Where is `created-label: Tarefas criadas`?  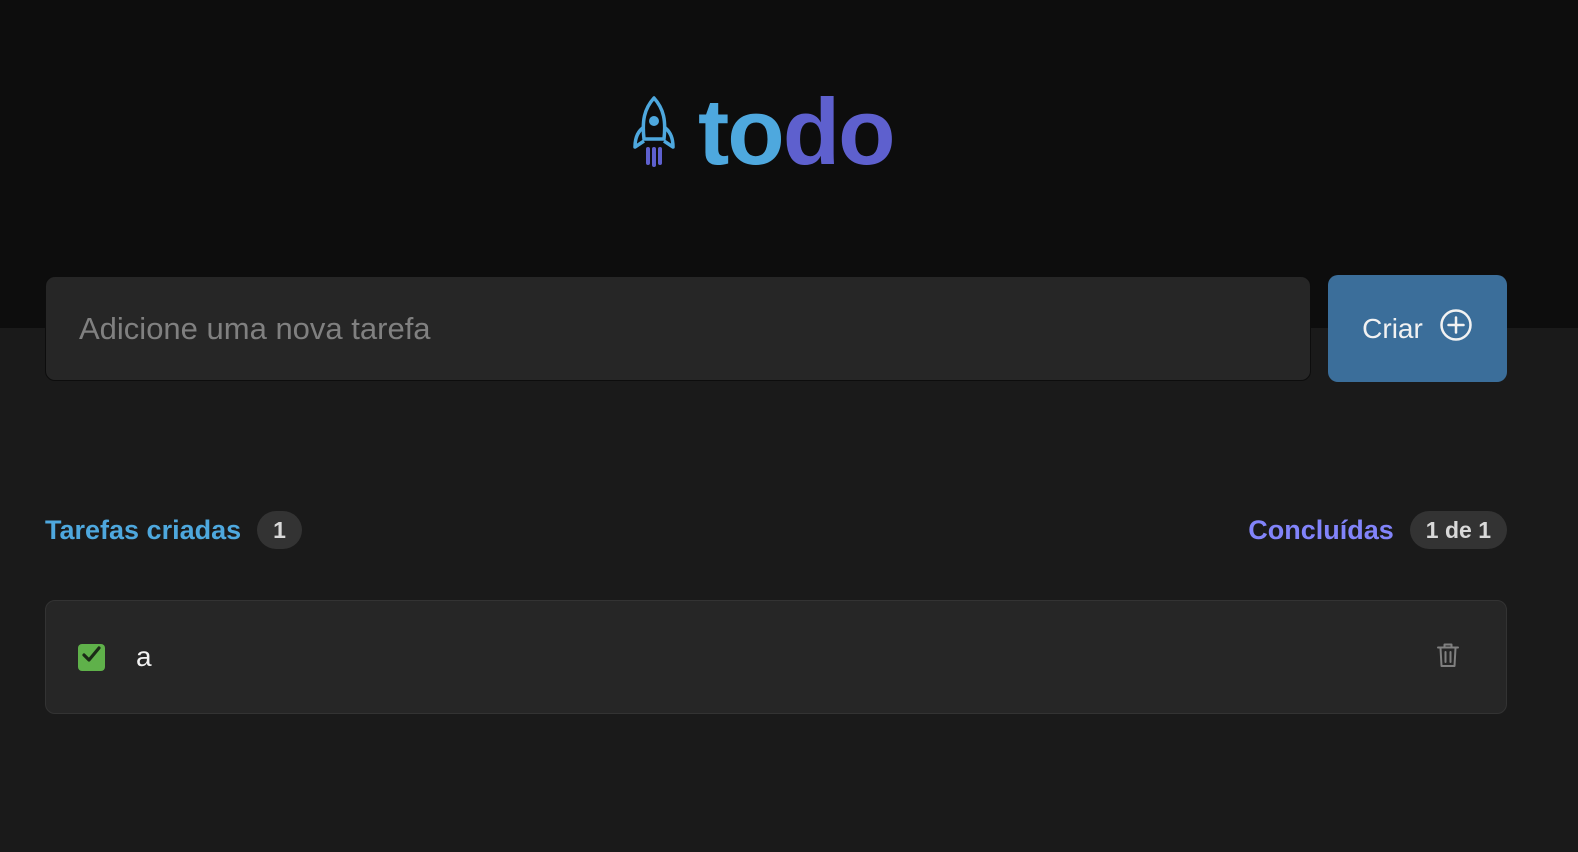
created-label: Tarefas criadas is located at coordinates (143, 529).